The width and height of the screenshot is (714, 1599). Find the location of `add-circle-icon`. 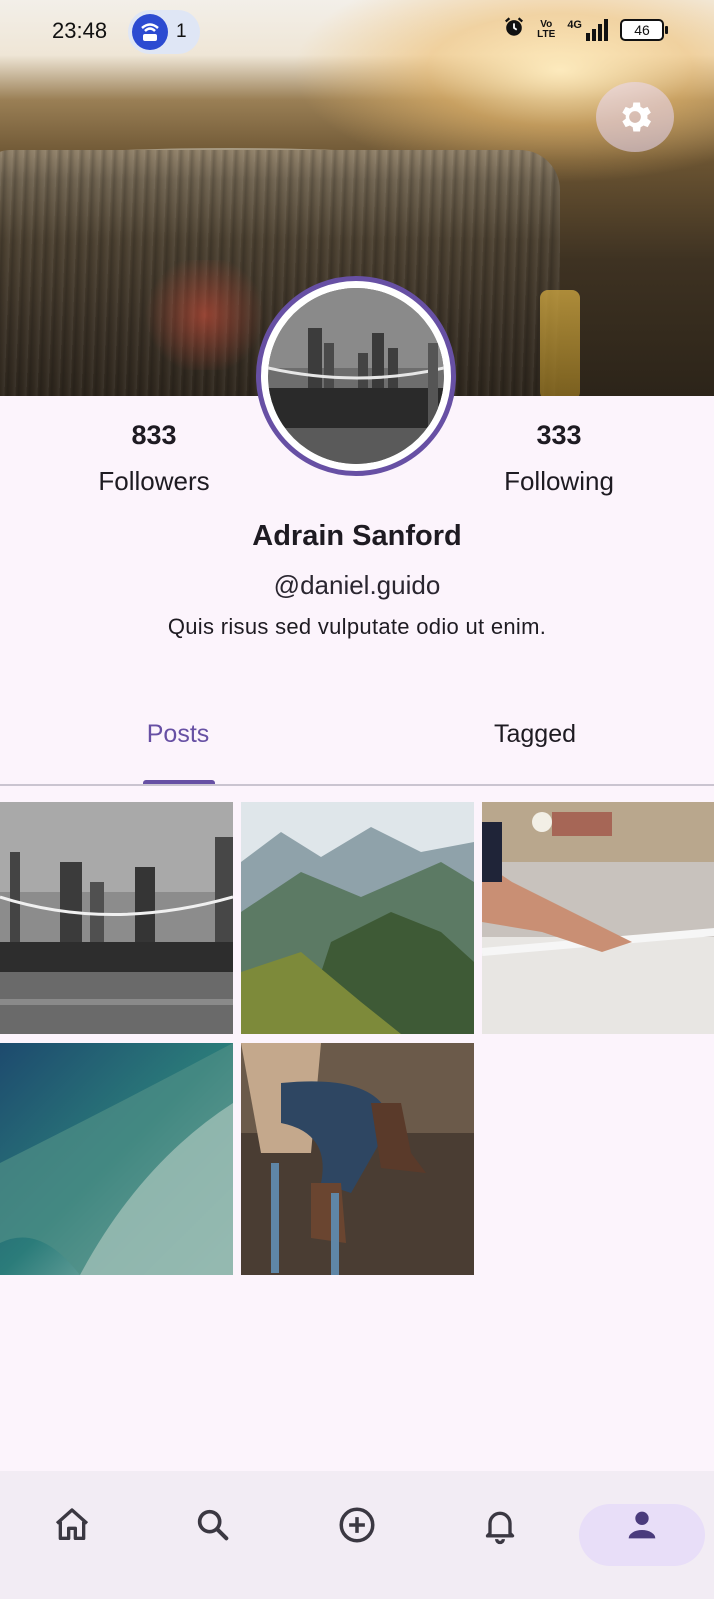

add-circle-icon is located at coordinates (357, 1525).